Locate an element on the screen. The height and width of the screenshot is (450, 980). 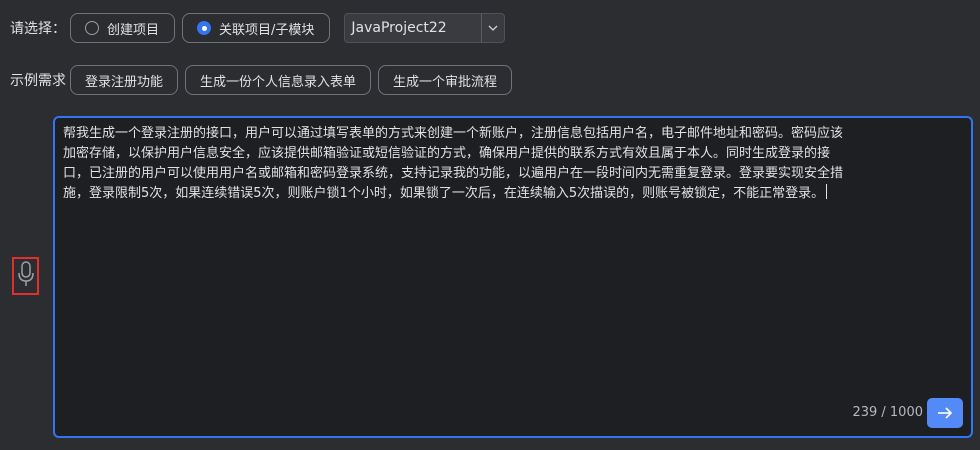
link-project-option: 关联项目/子模块 is located at coordinates (256, 28).